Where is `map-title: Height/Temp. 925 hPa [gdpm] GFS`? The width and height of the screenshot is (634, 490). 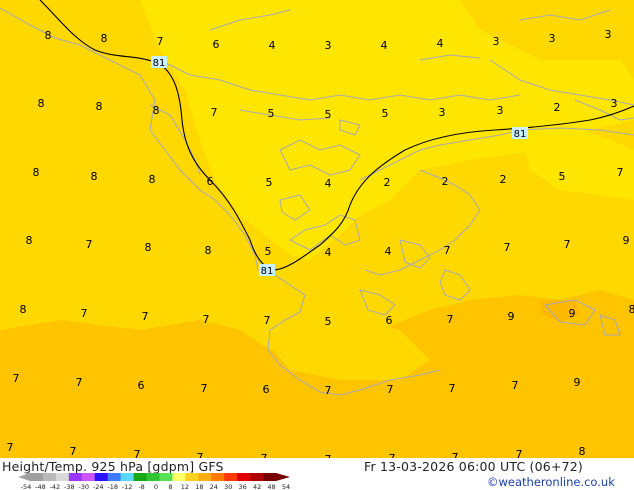 map-title: Height/Temp. 925 hPa [gdpm] GFS is located at coordinates (113, 466).